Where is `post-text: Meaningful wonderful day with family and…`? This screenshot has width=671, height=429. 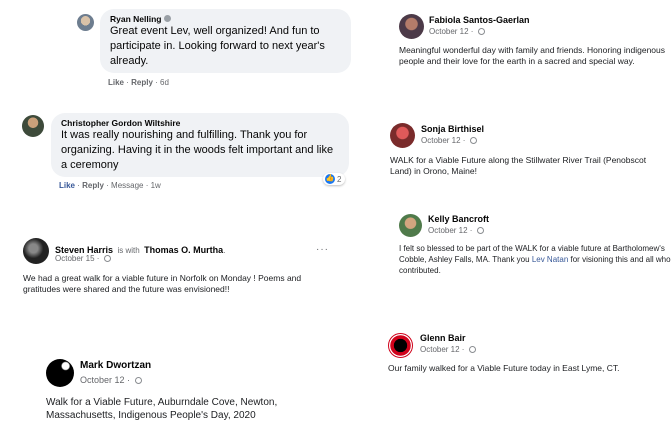
post-text: Meaningful wonderful day with family and… is located at coordinates (532, 55).